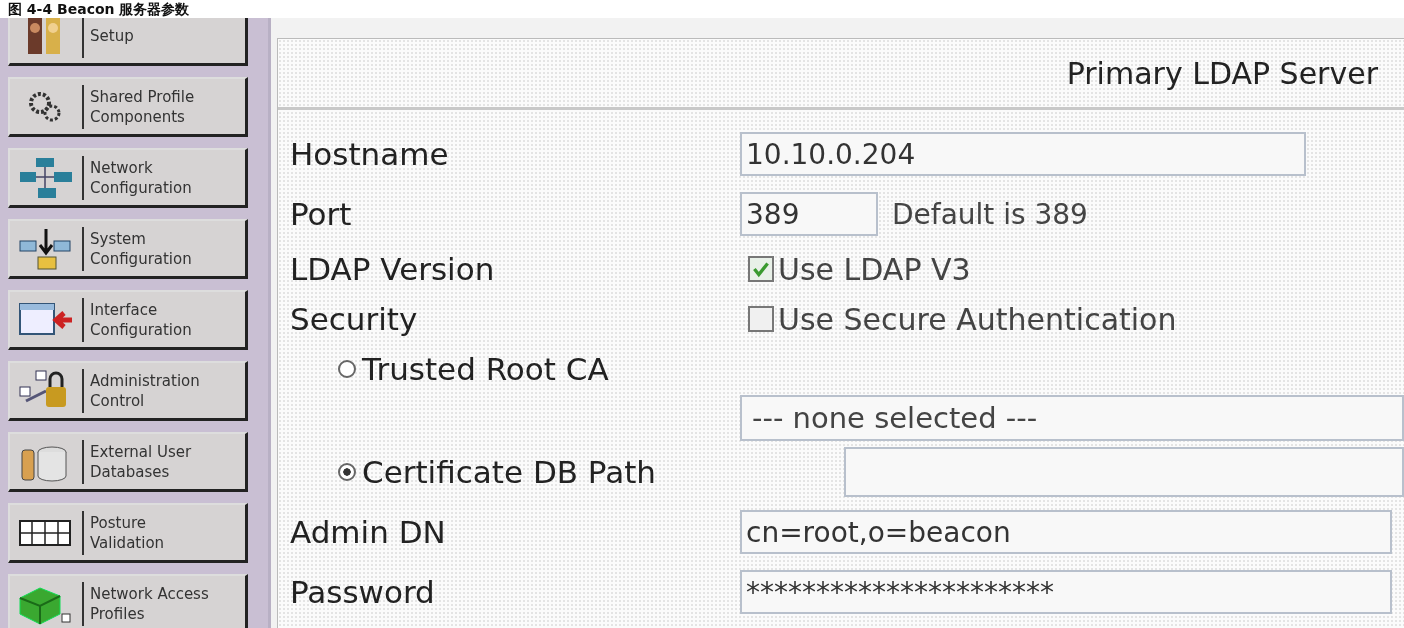  Describe the element at coordinates (809, 214) in the screenshot. I see `text-field: 389` at that location.